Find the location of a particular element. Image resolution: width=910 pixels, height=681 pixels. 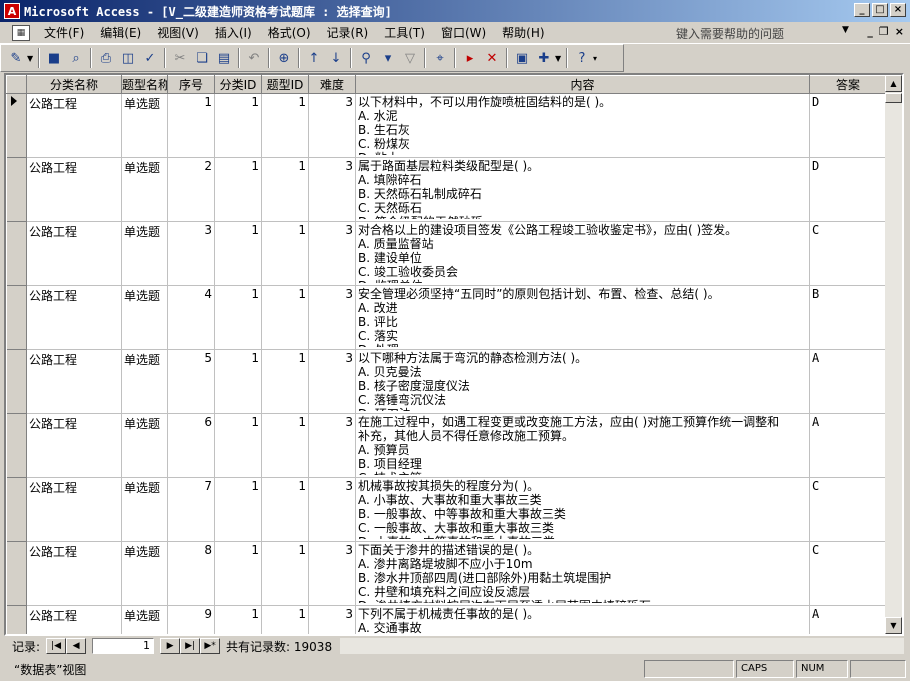

sort-ascending-icon: ↑ is located at coordinates (314, 58).